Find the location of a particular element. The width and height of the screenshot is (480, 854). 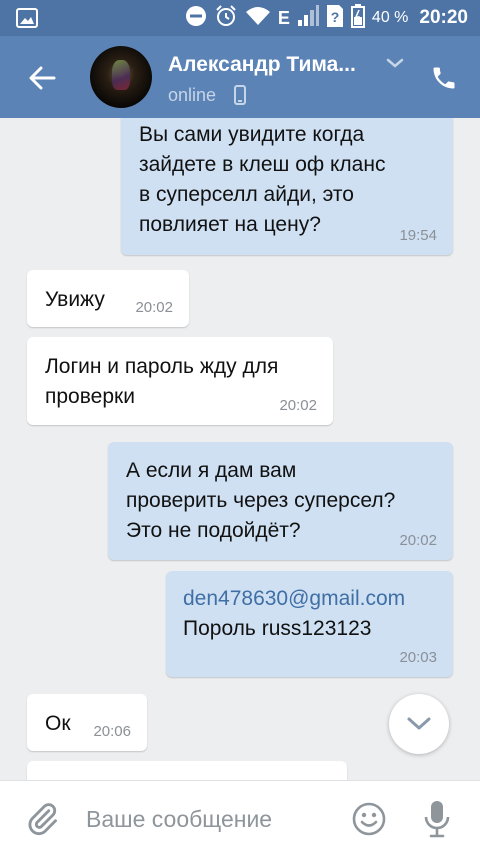

microphone-button is located at coordinates (437, 819).